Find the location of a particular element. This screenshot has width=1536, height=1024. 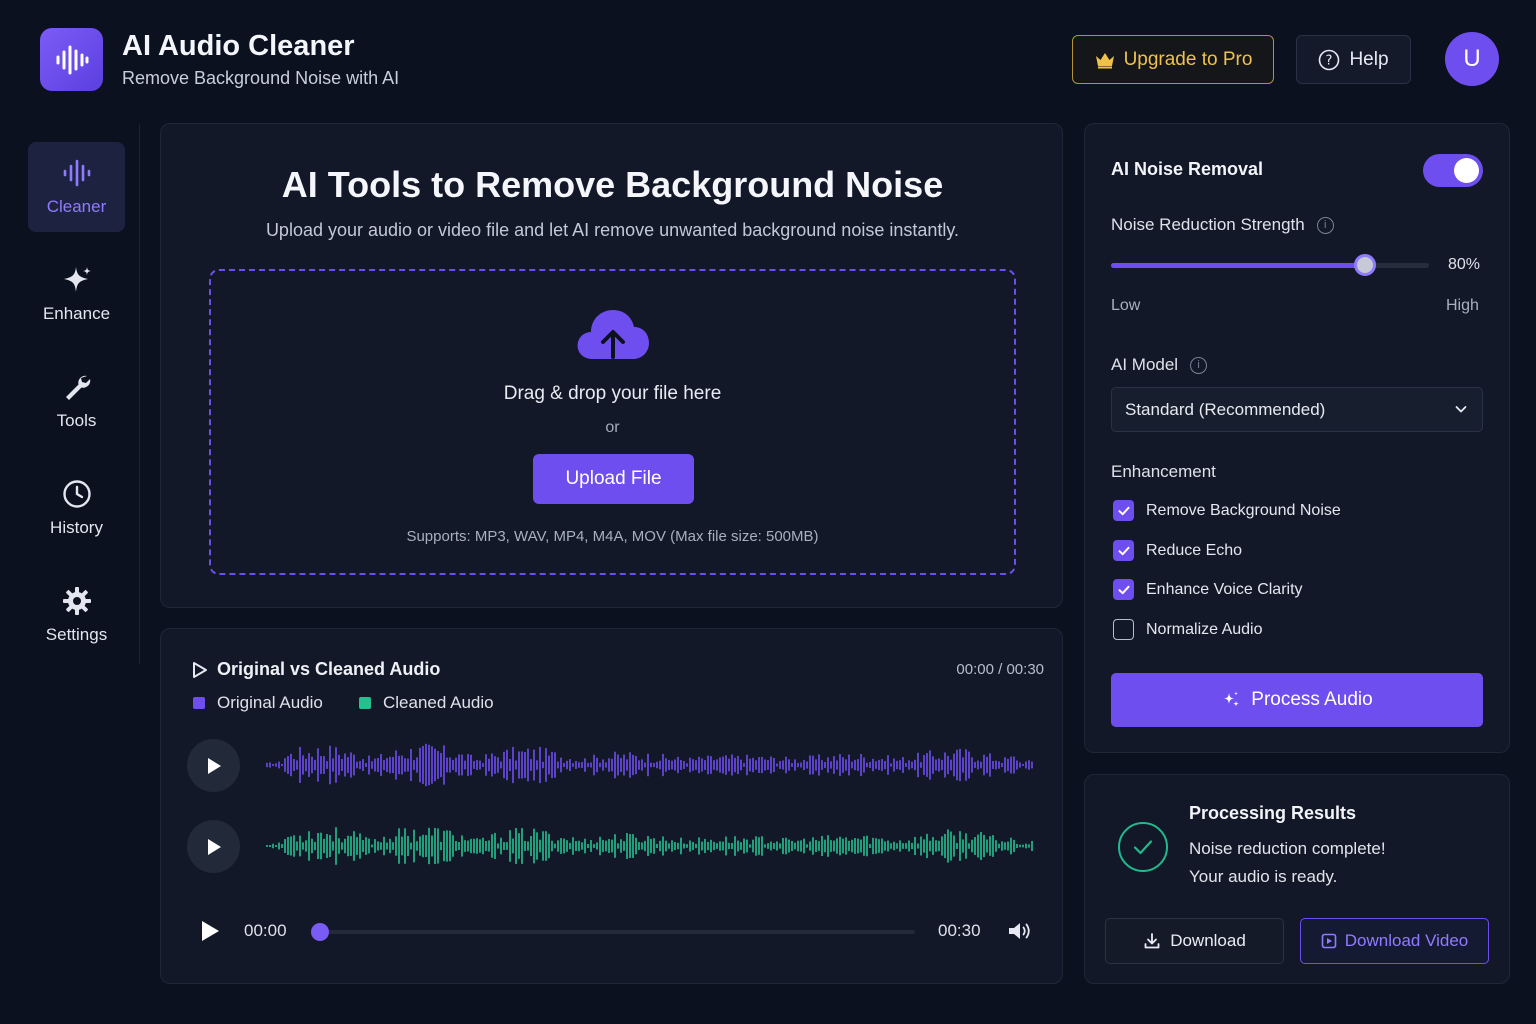

sidebar-item-history: History is located at coordinates (76, 508).